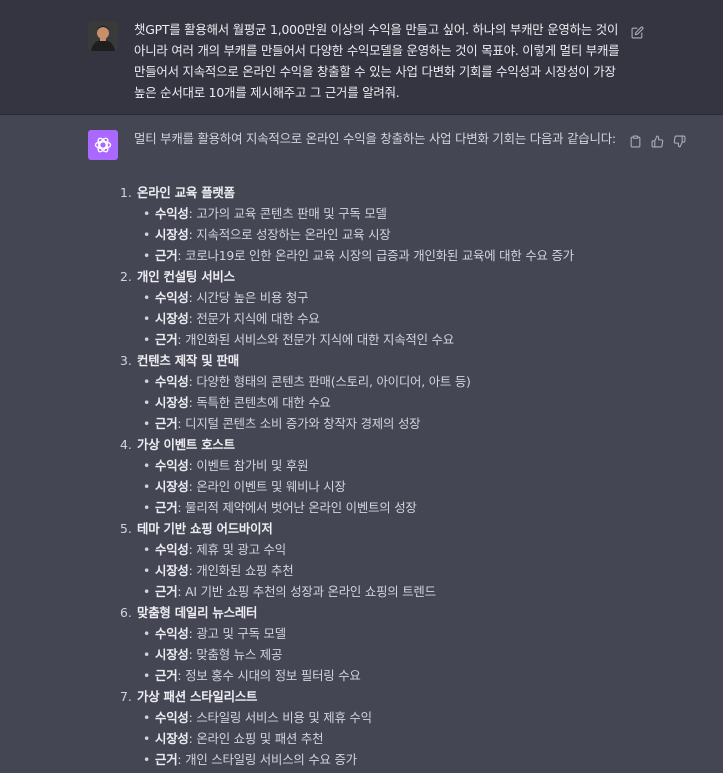 This screenshot has height=773, width=723. What do you see at coordinates (103, 145) in the screenshot?
I see `chatgpt-logo-icon` at bounding box center [103, 145].